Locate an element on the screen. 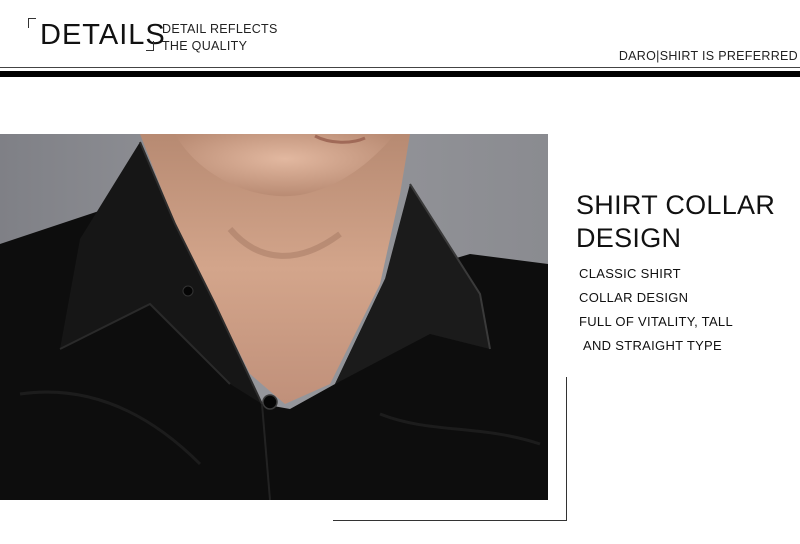 The height and width of the screenshot is (544, 800). feature-heading-line-2: DESIGN is located at coordinates (629, 238).